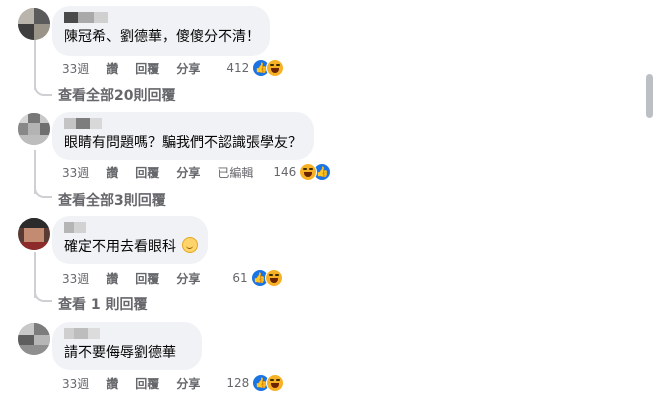  I want to click on smile-emoji-icon, so click(190, 245).